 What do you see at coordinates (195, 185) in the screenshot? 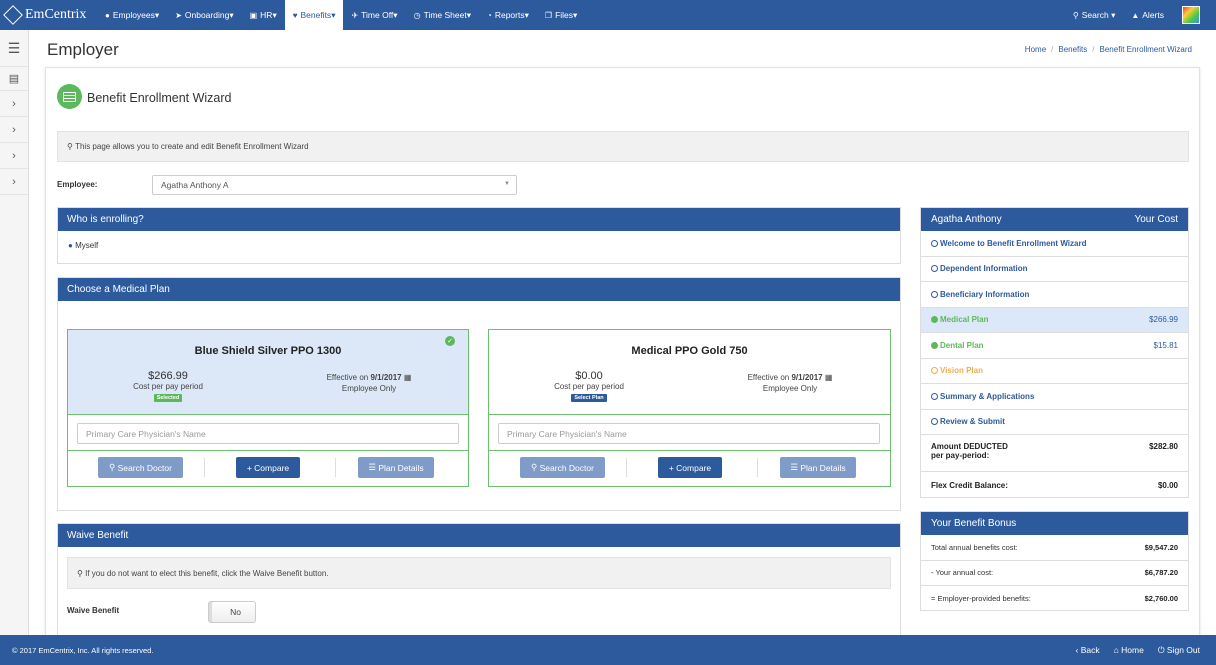
I see `employee-select-value: Agatha Anthony A` at bounding box center [195, 185].